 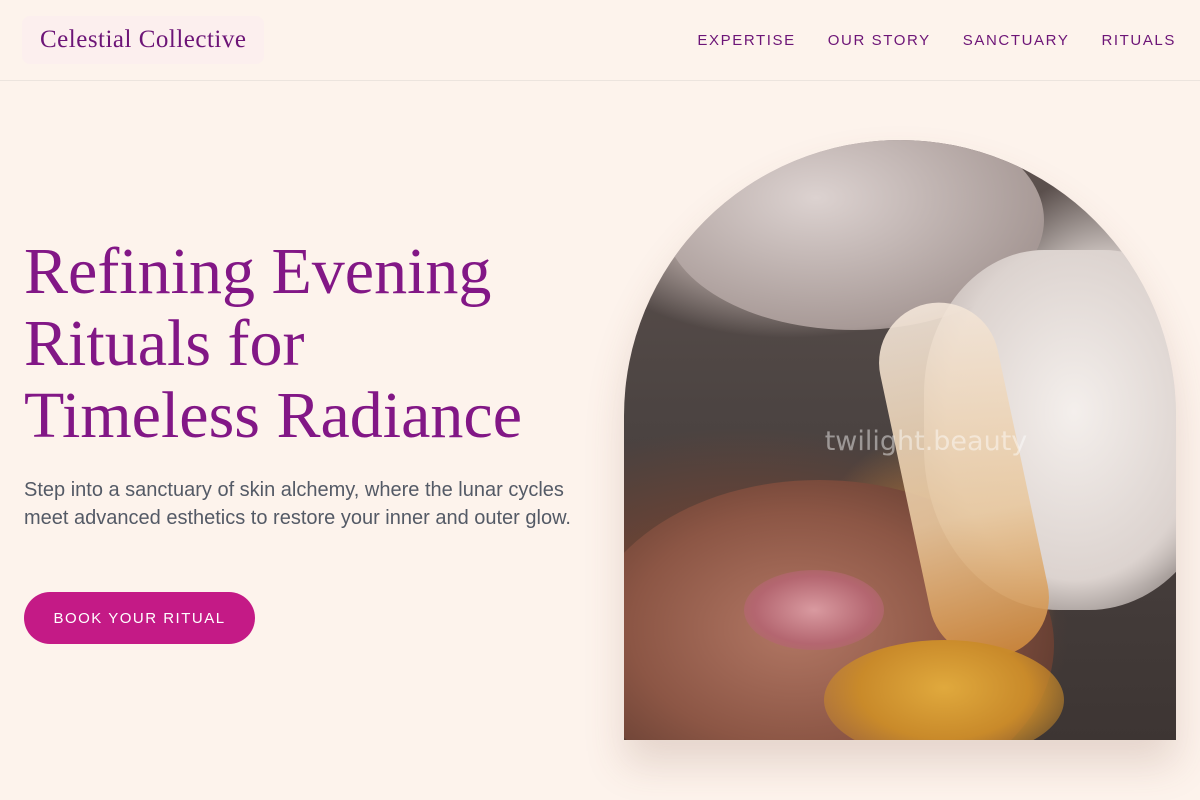 I want to click on nav-link-sanctuary: SANCTUARY, so click(x=1016, y=40).